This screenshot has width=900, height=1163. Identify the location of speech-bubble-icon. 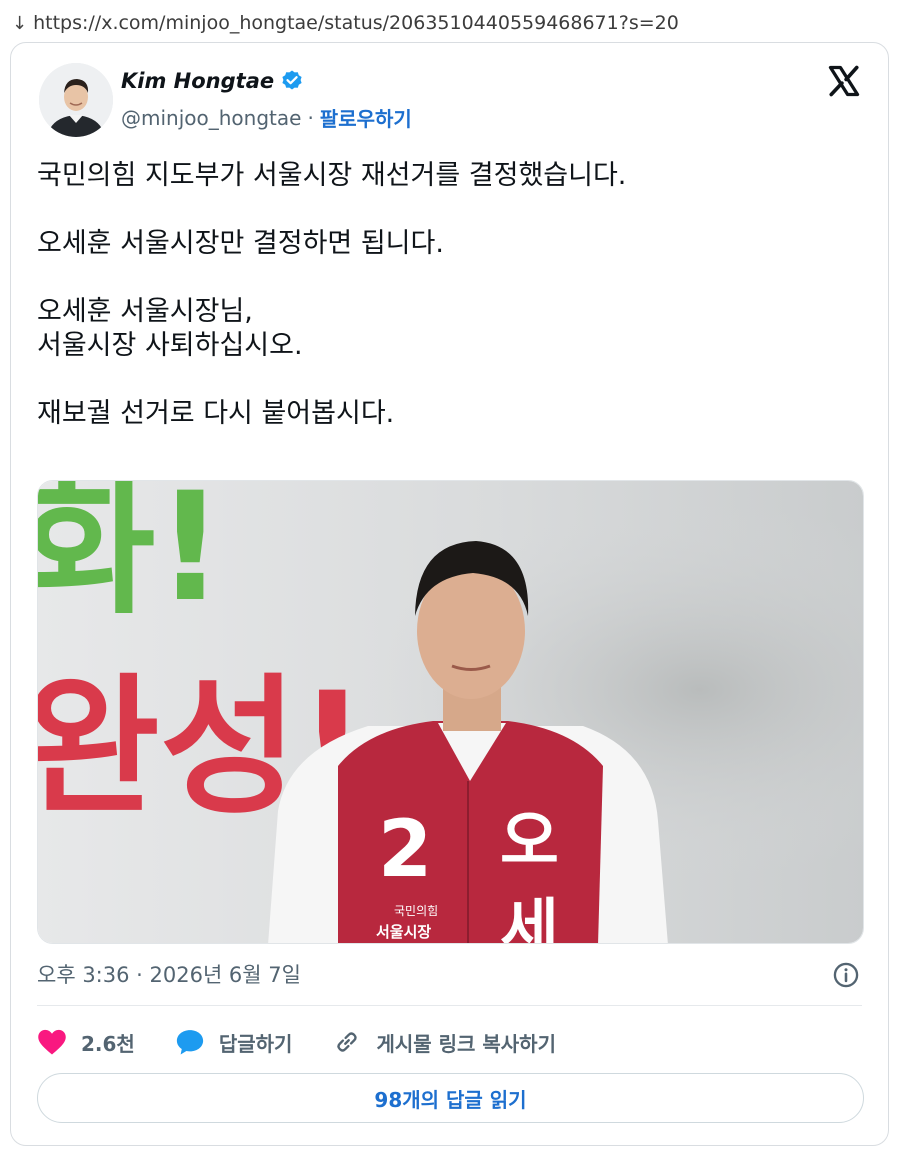
(189, 1042).